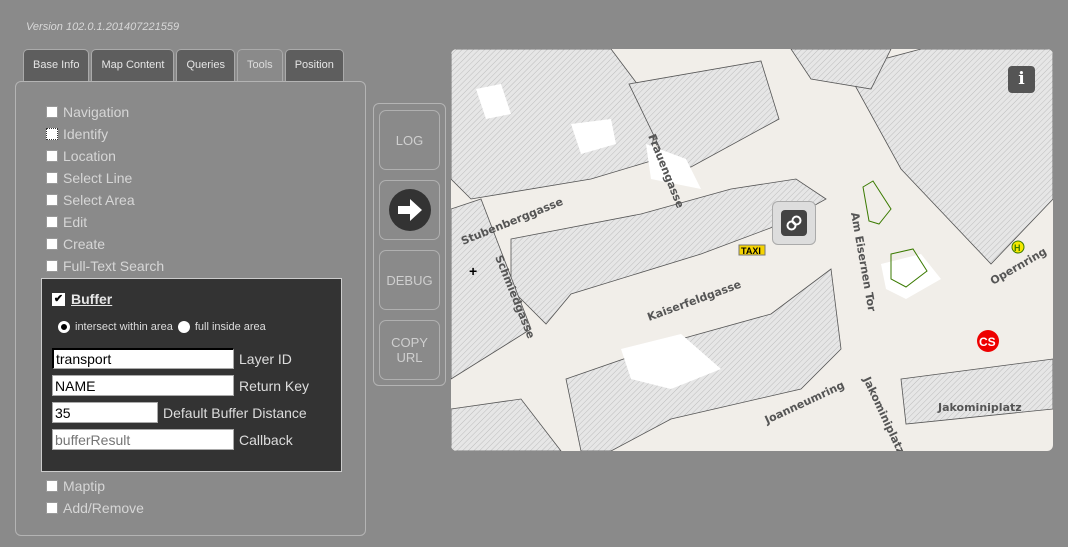 The height and width of the screenshot is (547, 1068). I want to click on layer-id-label: Layer ID, so click(265, 358).